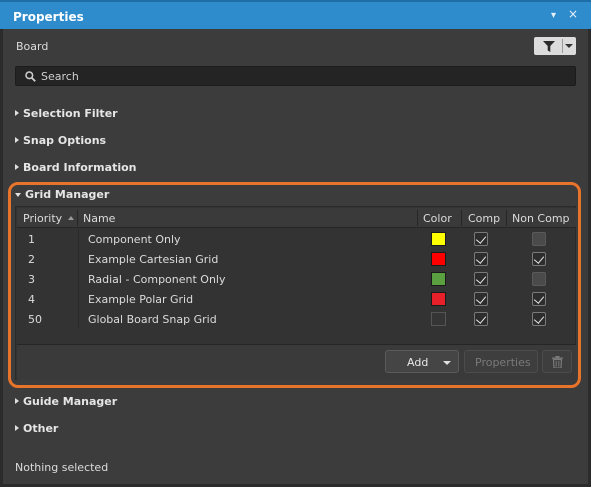 The width and height of the screenshot is (591, 487). Describe the element at coordinates (48, 17) in the screenshot. I see `panel-title: Properties` at that location.